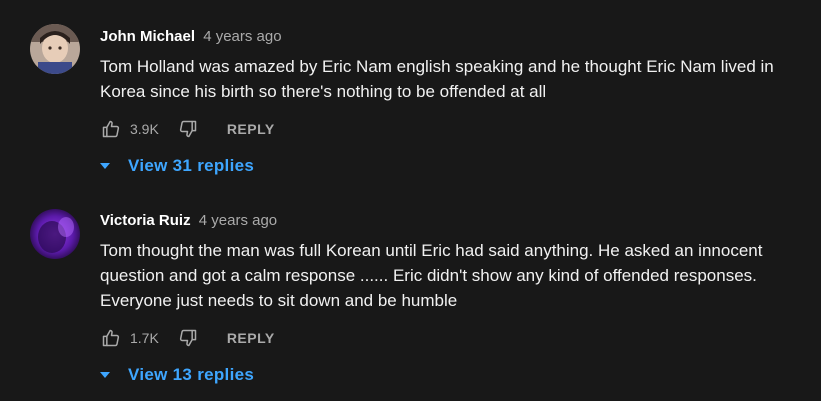  I want to click on view-replies-button: View 13 replies, so click(177, 375).